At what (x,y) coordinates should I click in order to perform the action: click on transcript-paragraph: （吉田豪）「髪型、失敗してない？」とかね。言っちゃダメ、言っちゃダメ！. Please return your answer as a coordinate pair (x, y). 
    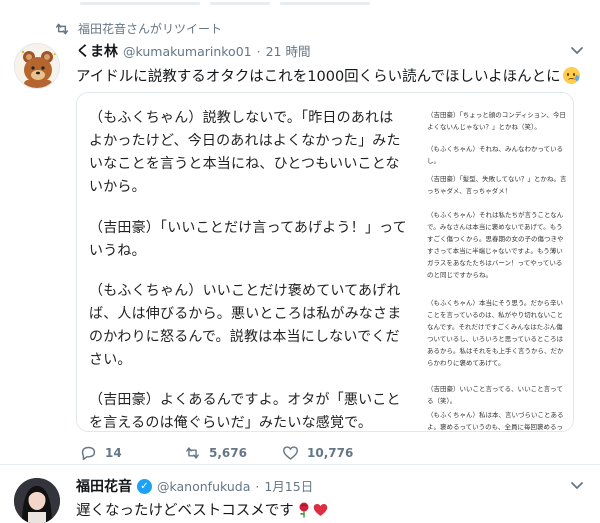
    Looking at the image, I should click on (497, 185).